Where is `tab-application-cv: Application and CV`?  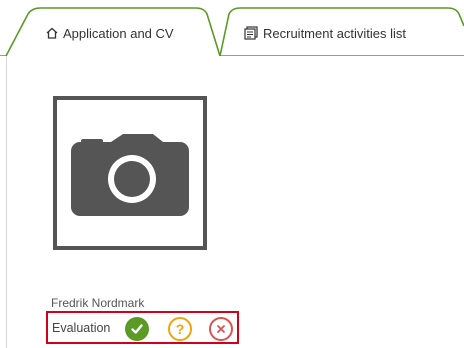
tab-application-cv: Application and CV is located at coordinates (110, 33).